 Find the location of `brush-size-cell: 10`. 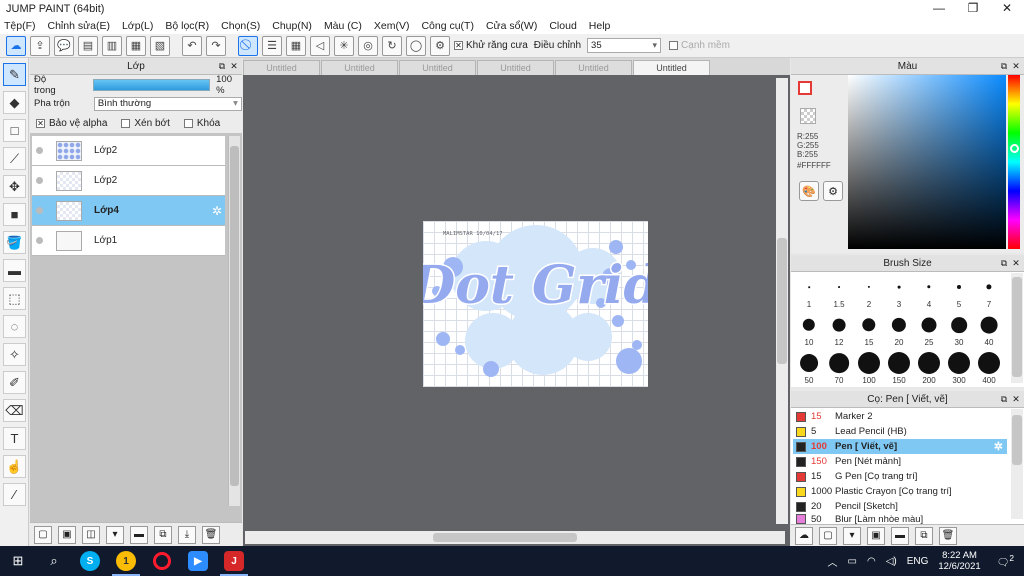

brush-size-cell: 10 is located at coordinates (809, 330).